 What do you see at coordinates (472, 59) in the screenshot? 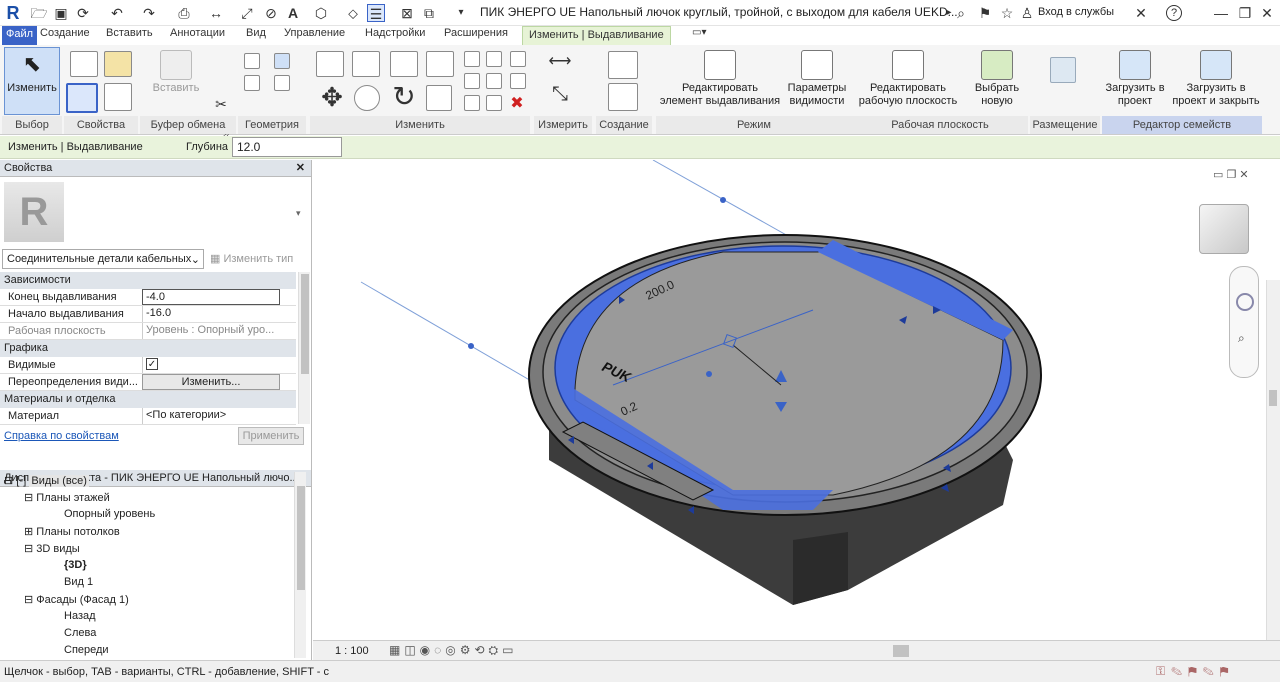
I see `split-icon` at bounding box center [472, 59].